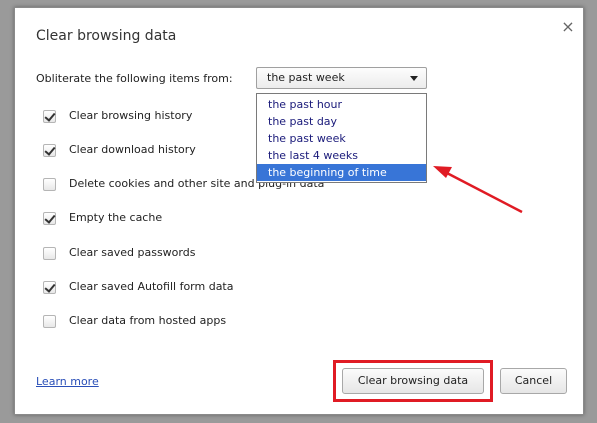 The width and height of the screenshot is (597, 423). Describe the element at coordinates (49, 184) in the screenshot. I see `checkbox-cookies` at that location.